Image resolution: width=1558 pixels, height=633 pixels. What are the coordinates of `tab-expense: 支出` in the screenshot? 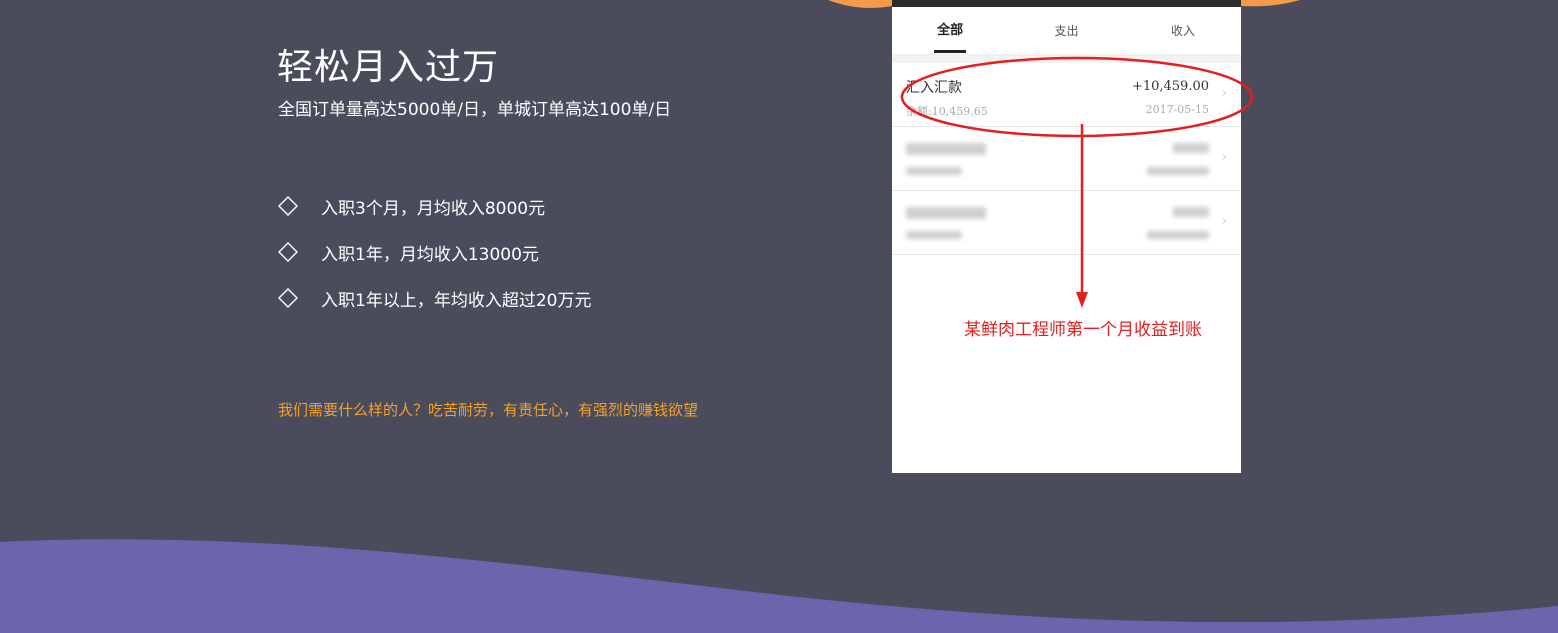 It's located at (1066, 31).